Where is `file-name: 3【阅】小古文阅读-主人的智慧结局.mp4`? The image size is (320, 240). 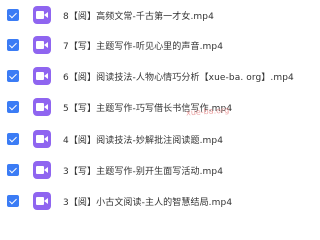 file-name: 3【阅】小古文阅读-主人的智慧结局.mp4 is located at coordinates (147, 201).